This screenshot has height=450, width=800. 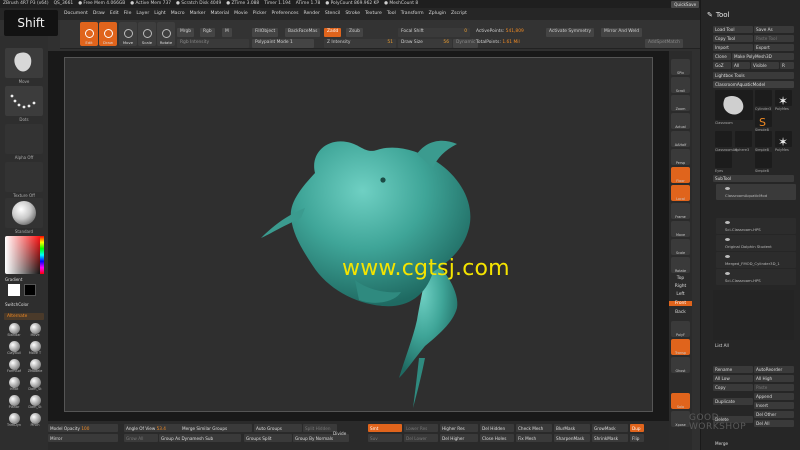 I want to click on zsub-button: Zsub, so click(x=354, y=32).